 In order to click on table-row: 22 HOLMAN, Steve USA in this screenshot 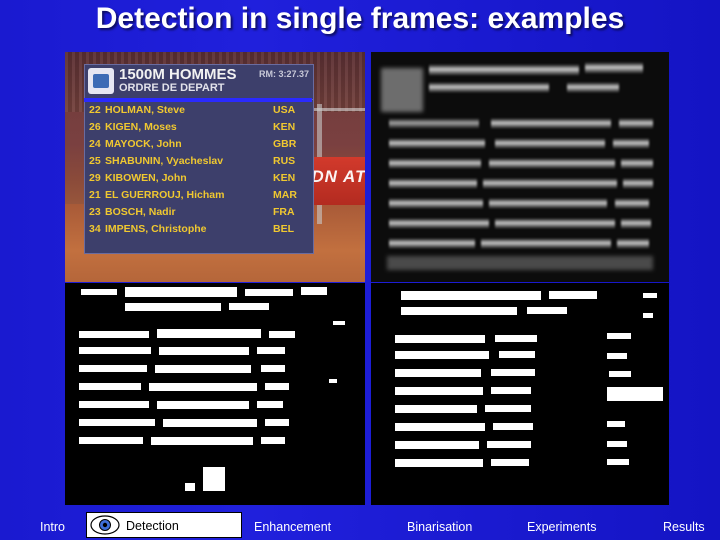, I will do `click(199, 109)`.